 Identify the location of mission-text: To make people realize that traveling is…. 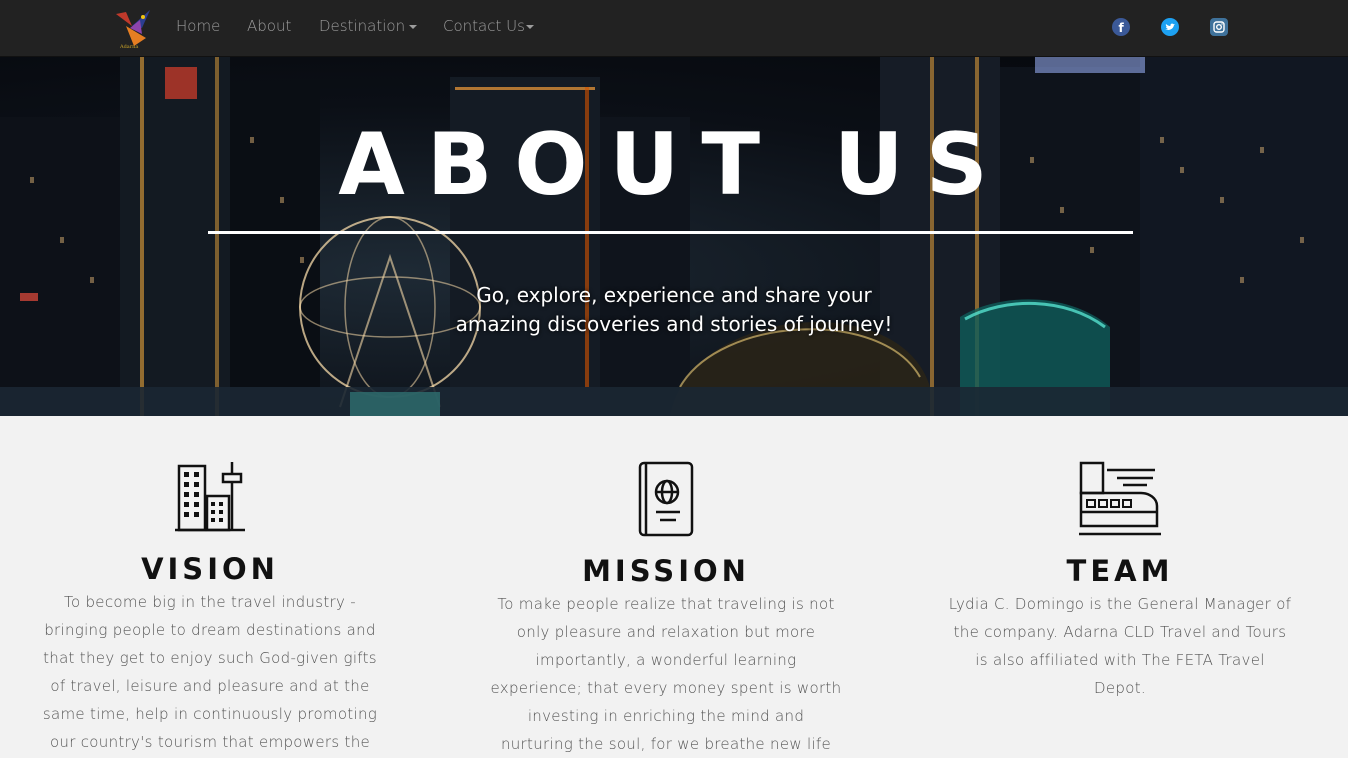
(666, 674).